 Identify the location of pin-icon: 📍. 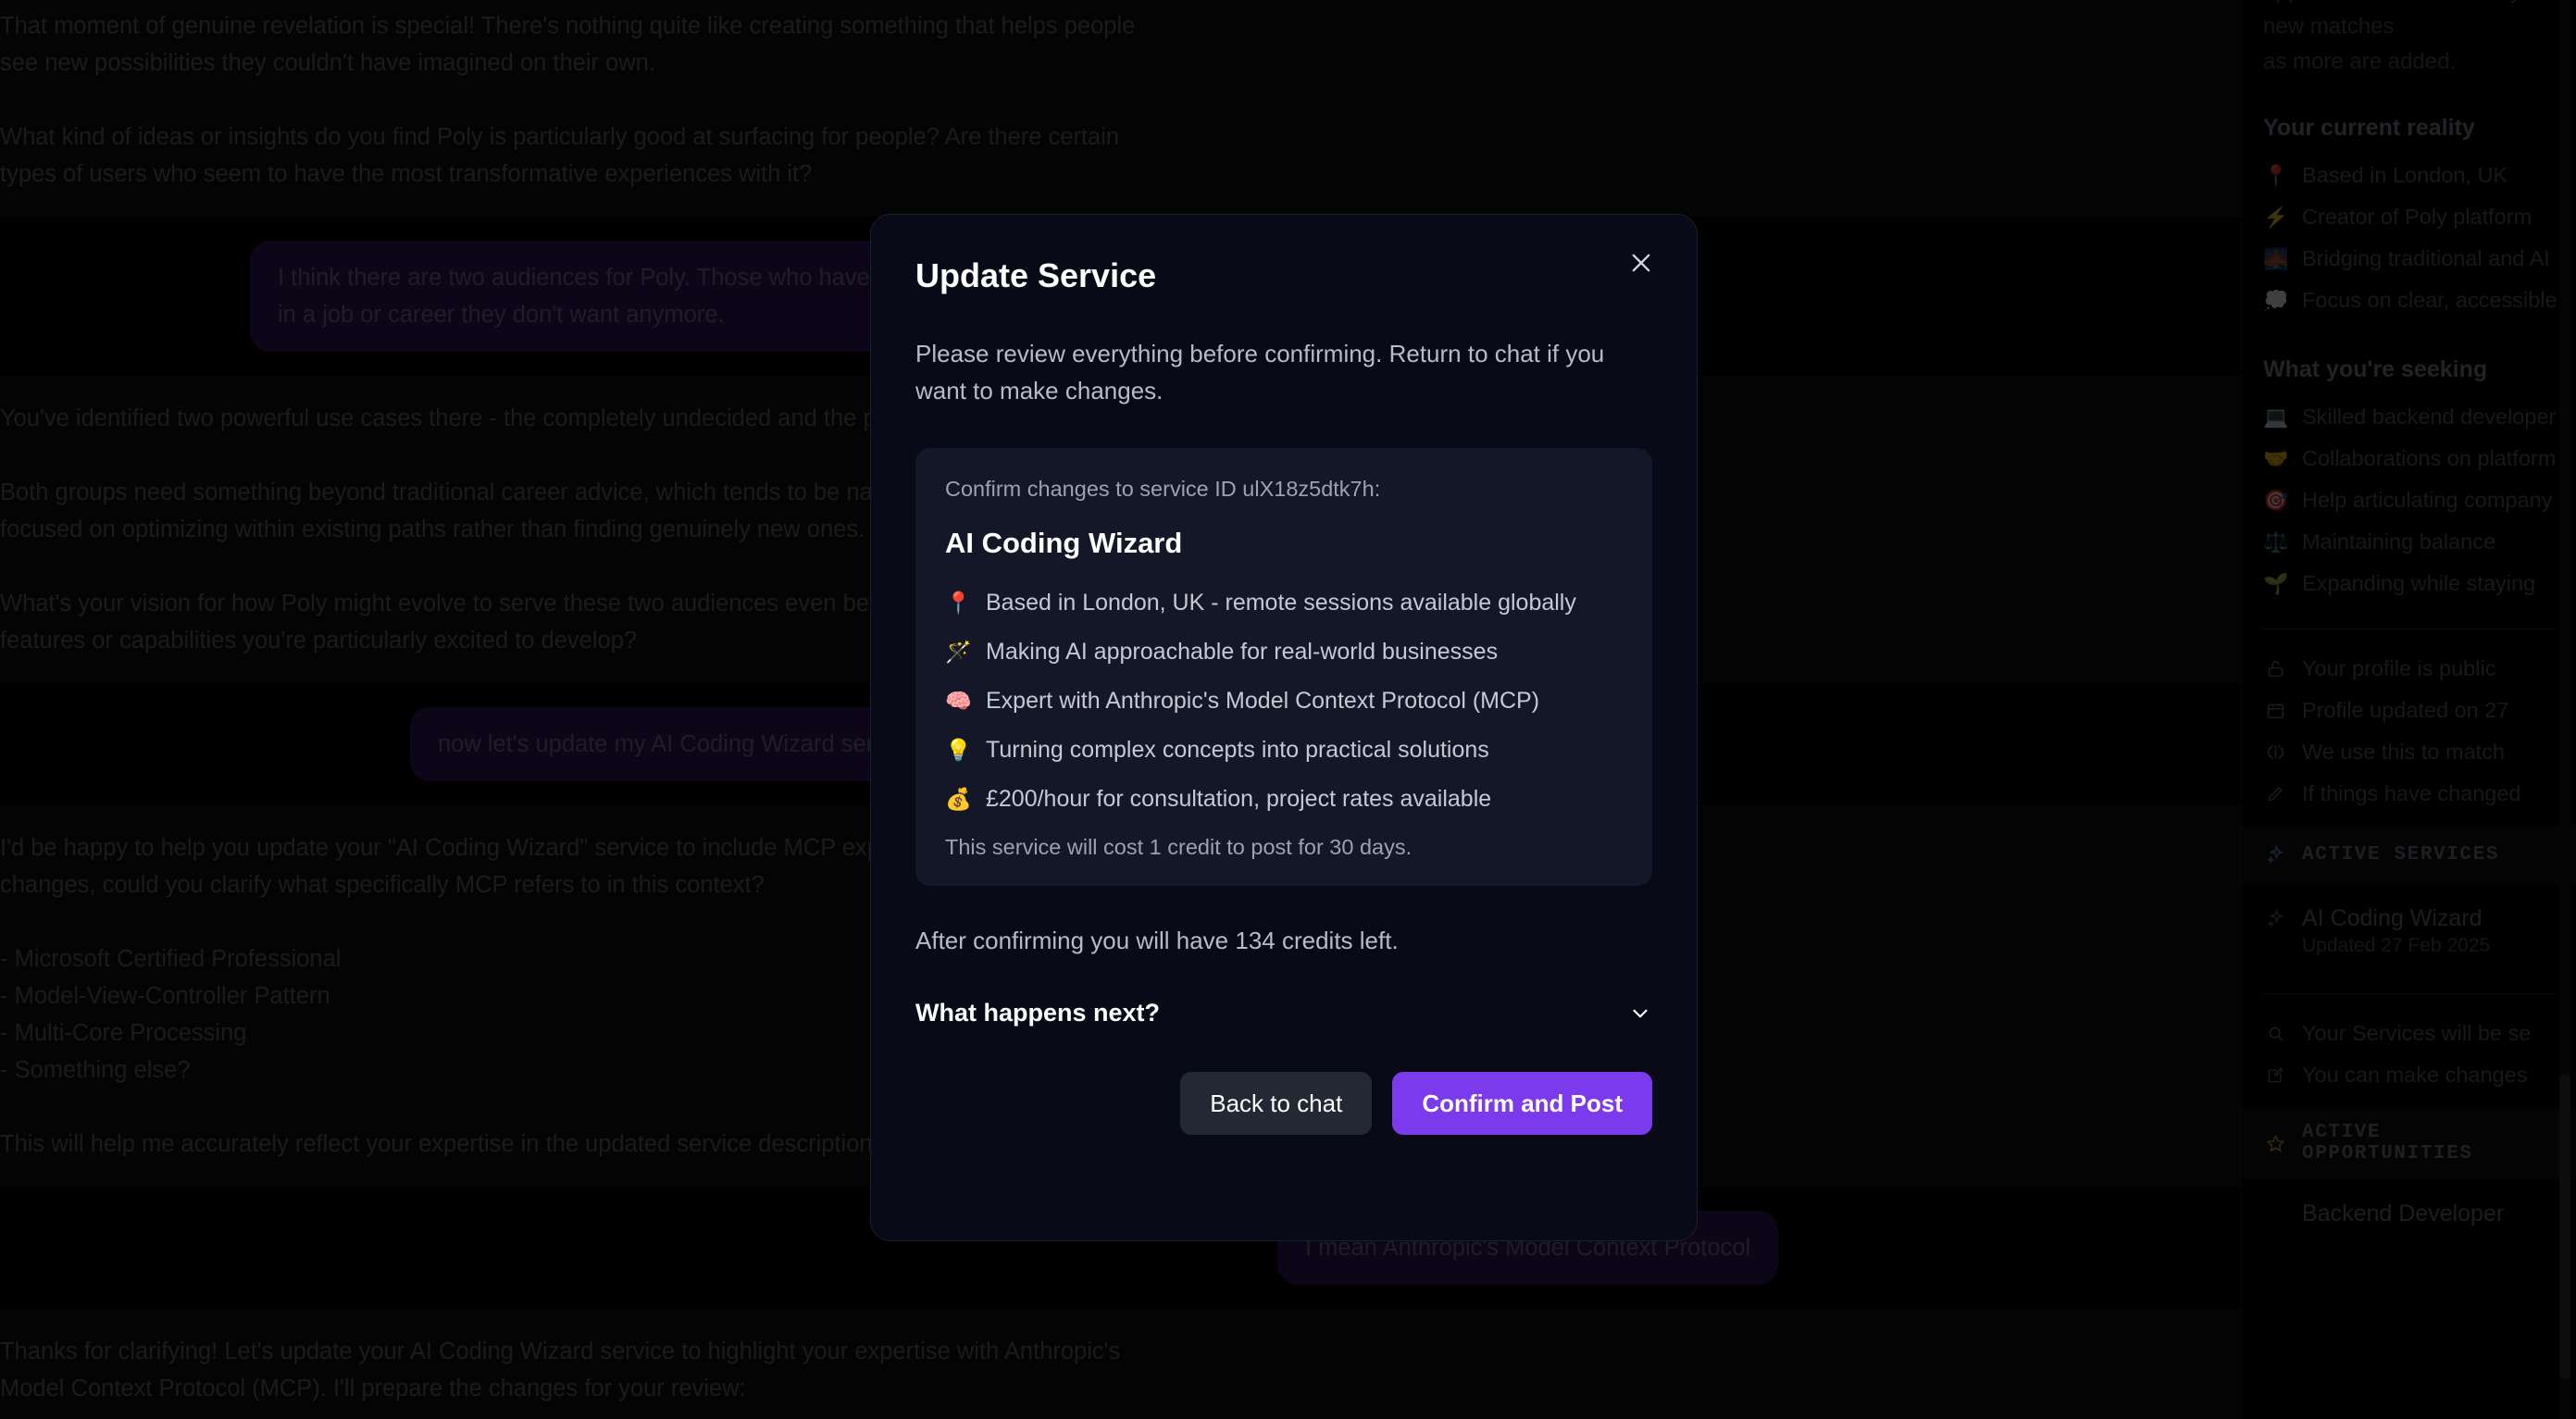
(958, 603).